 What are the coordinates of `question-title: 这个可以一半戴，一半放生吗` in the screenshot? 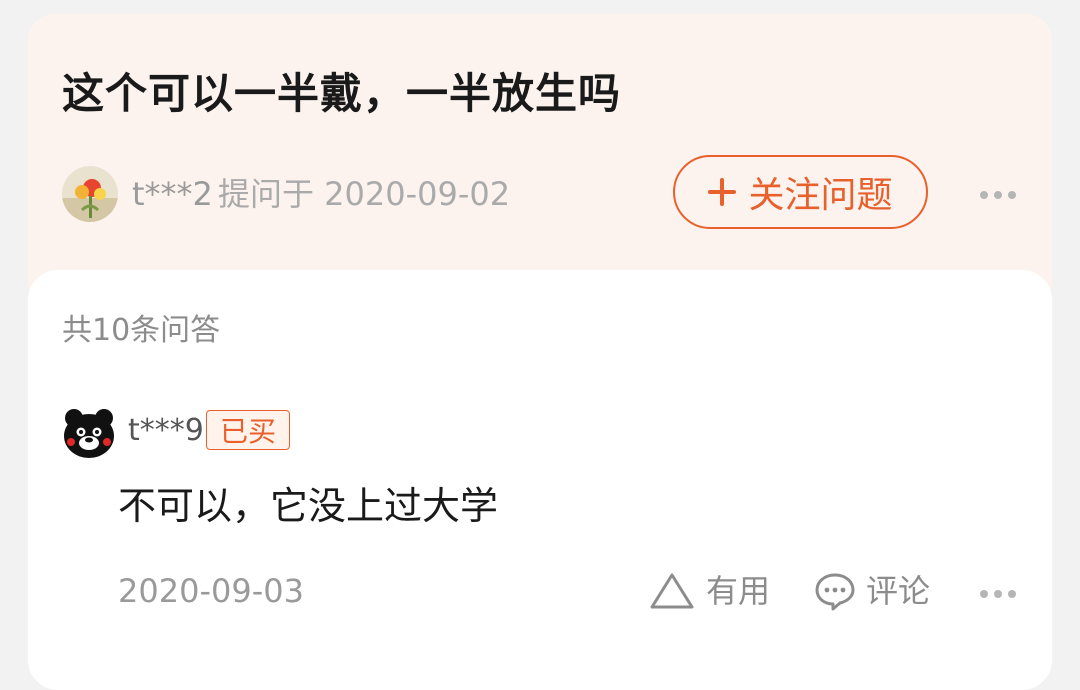 It's located at (342, 93).